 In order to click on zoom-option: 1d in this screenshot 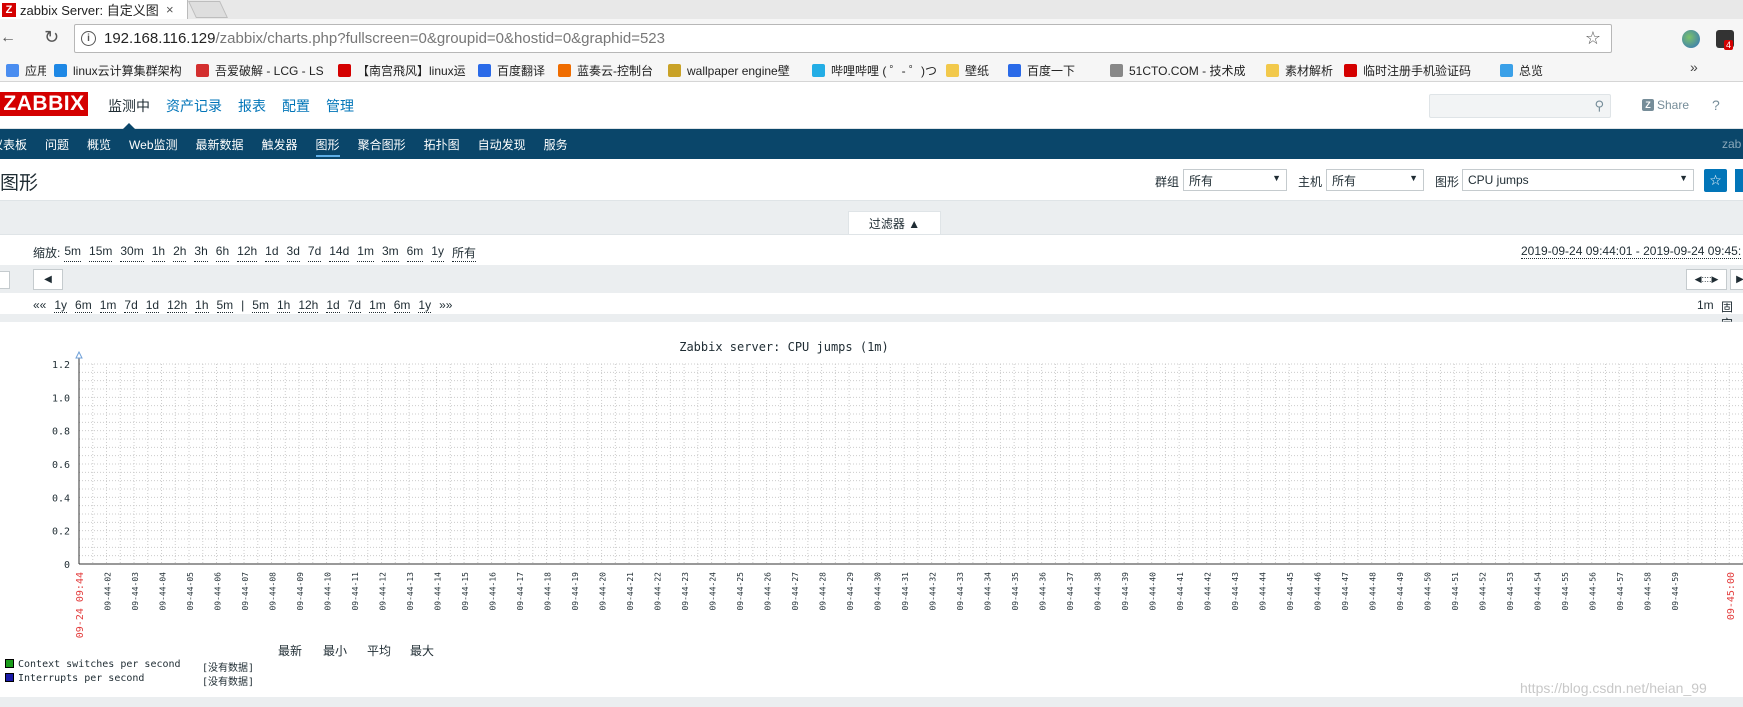, I will do `click(272, 253)`.